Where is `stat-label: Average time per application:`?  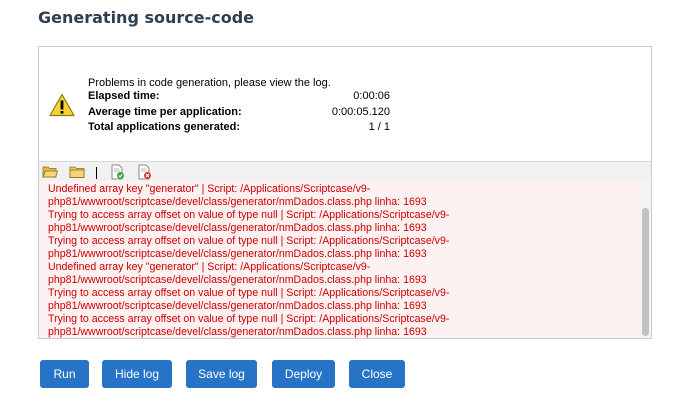
stat-label: Average time per application: is located at coordinates (165, 112).